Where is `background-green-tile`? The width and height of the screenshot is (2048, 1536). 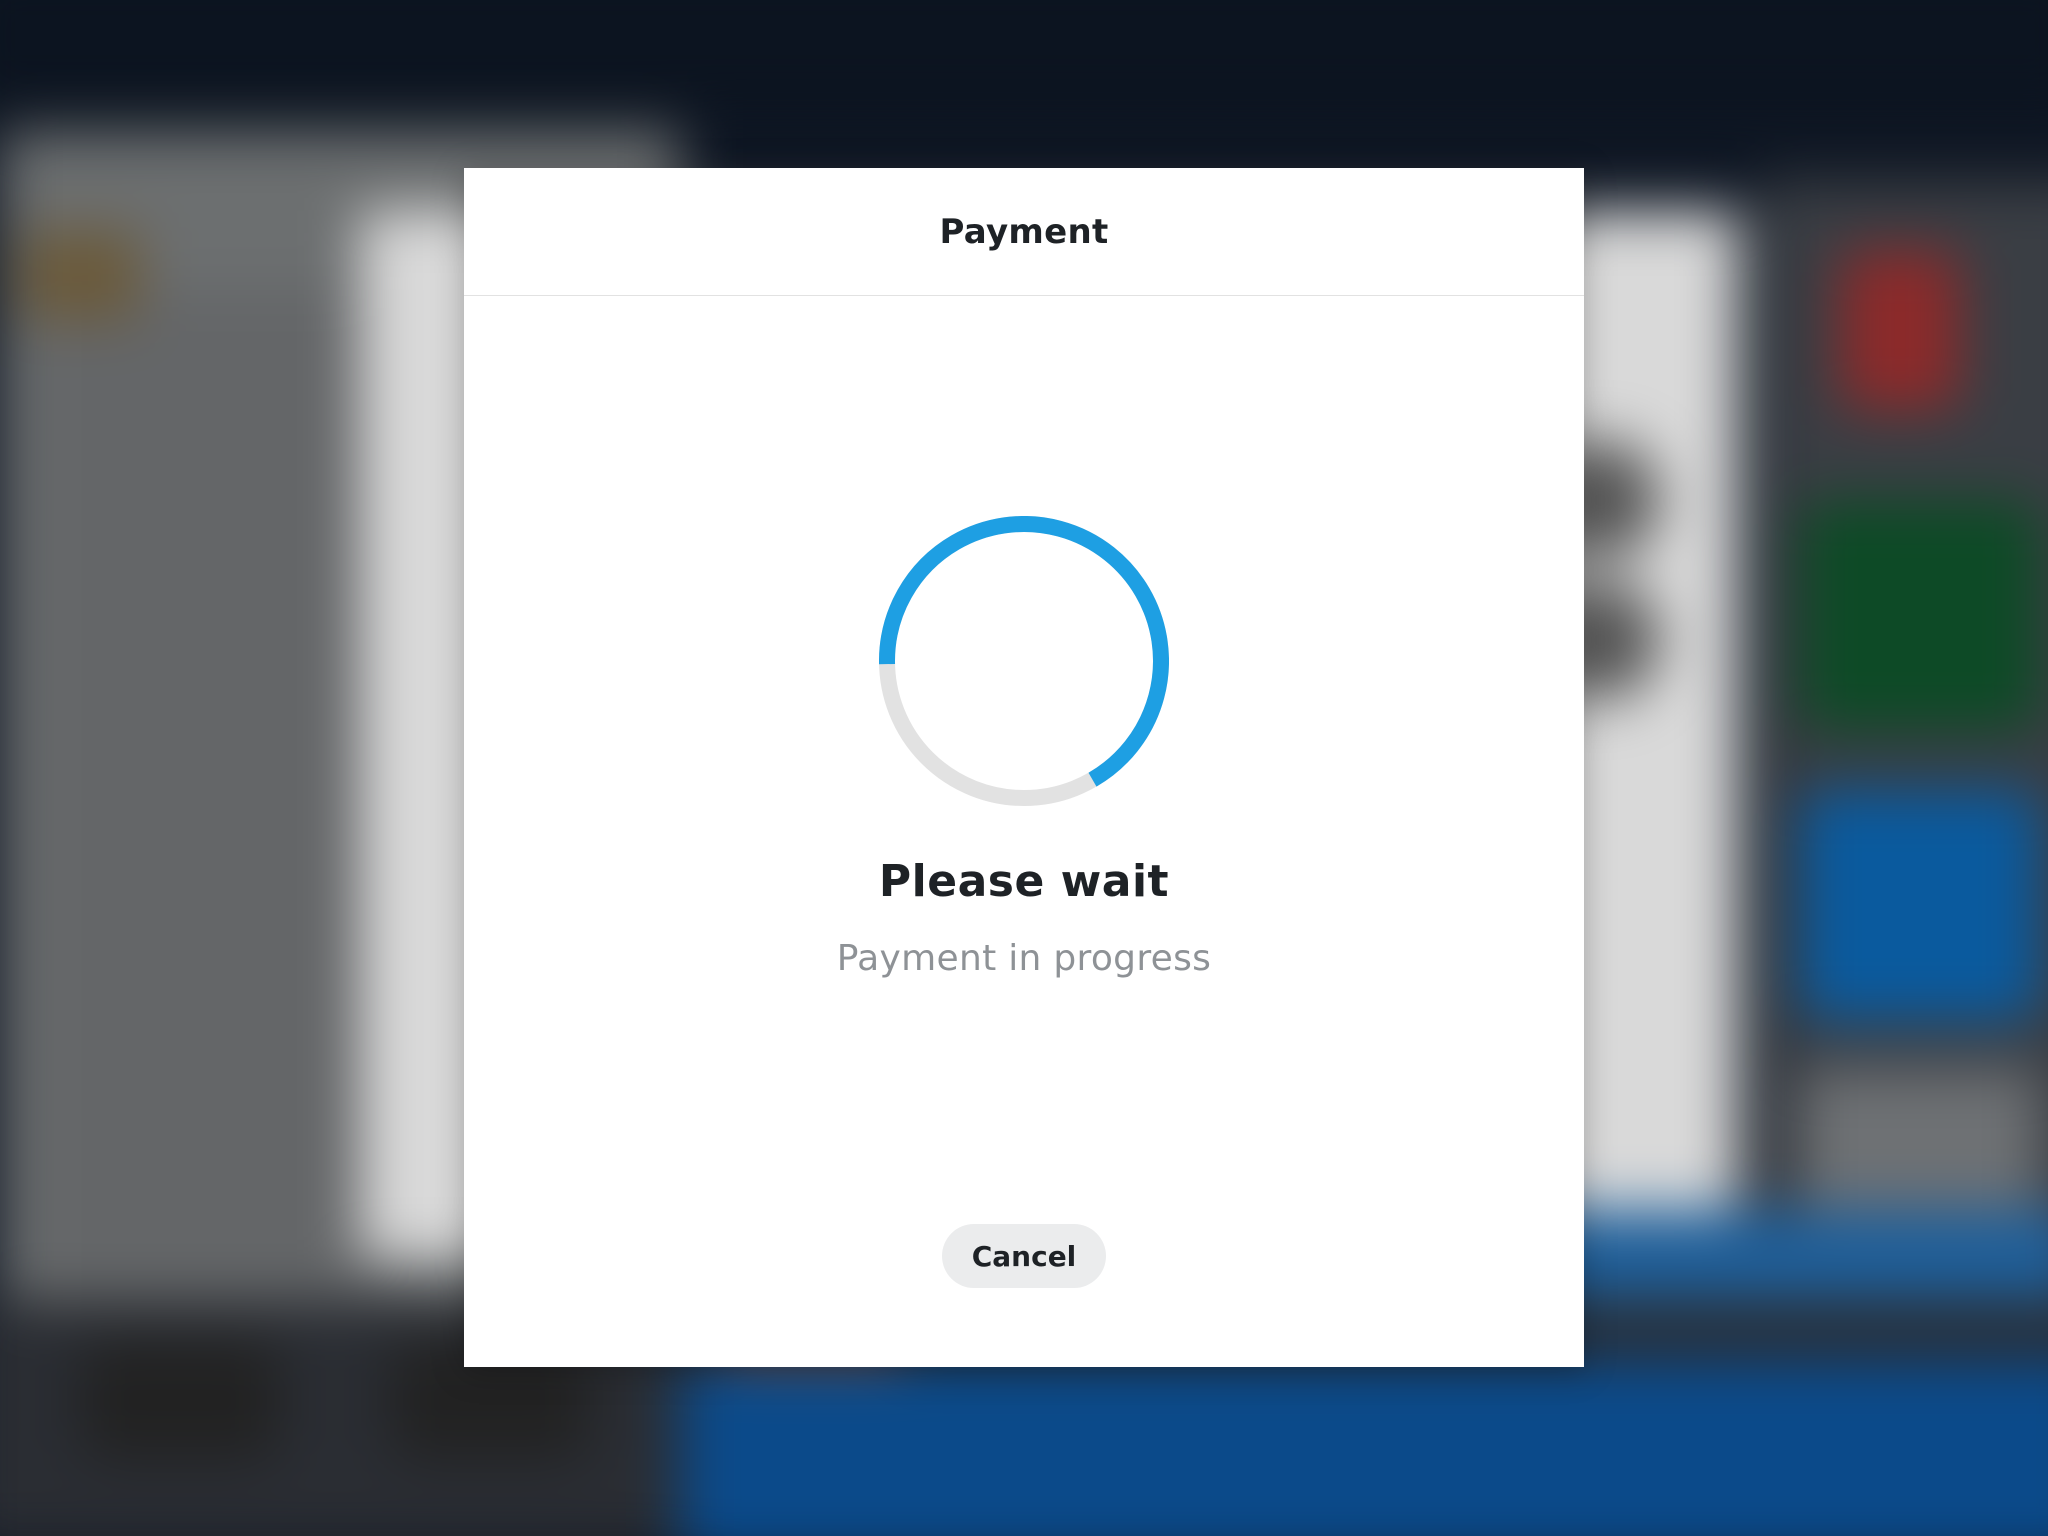
background-green-tile is located at coordinates (1920, 615).